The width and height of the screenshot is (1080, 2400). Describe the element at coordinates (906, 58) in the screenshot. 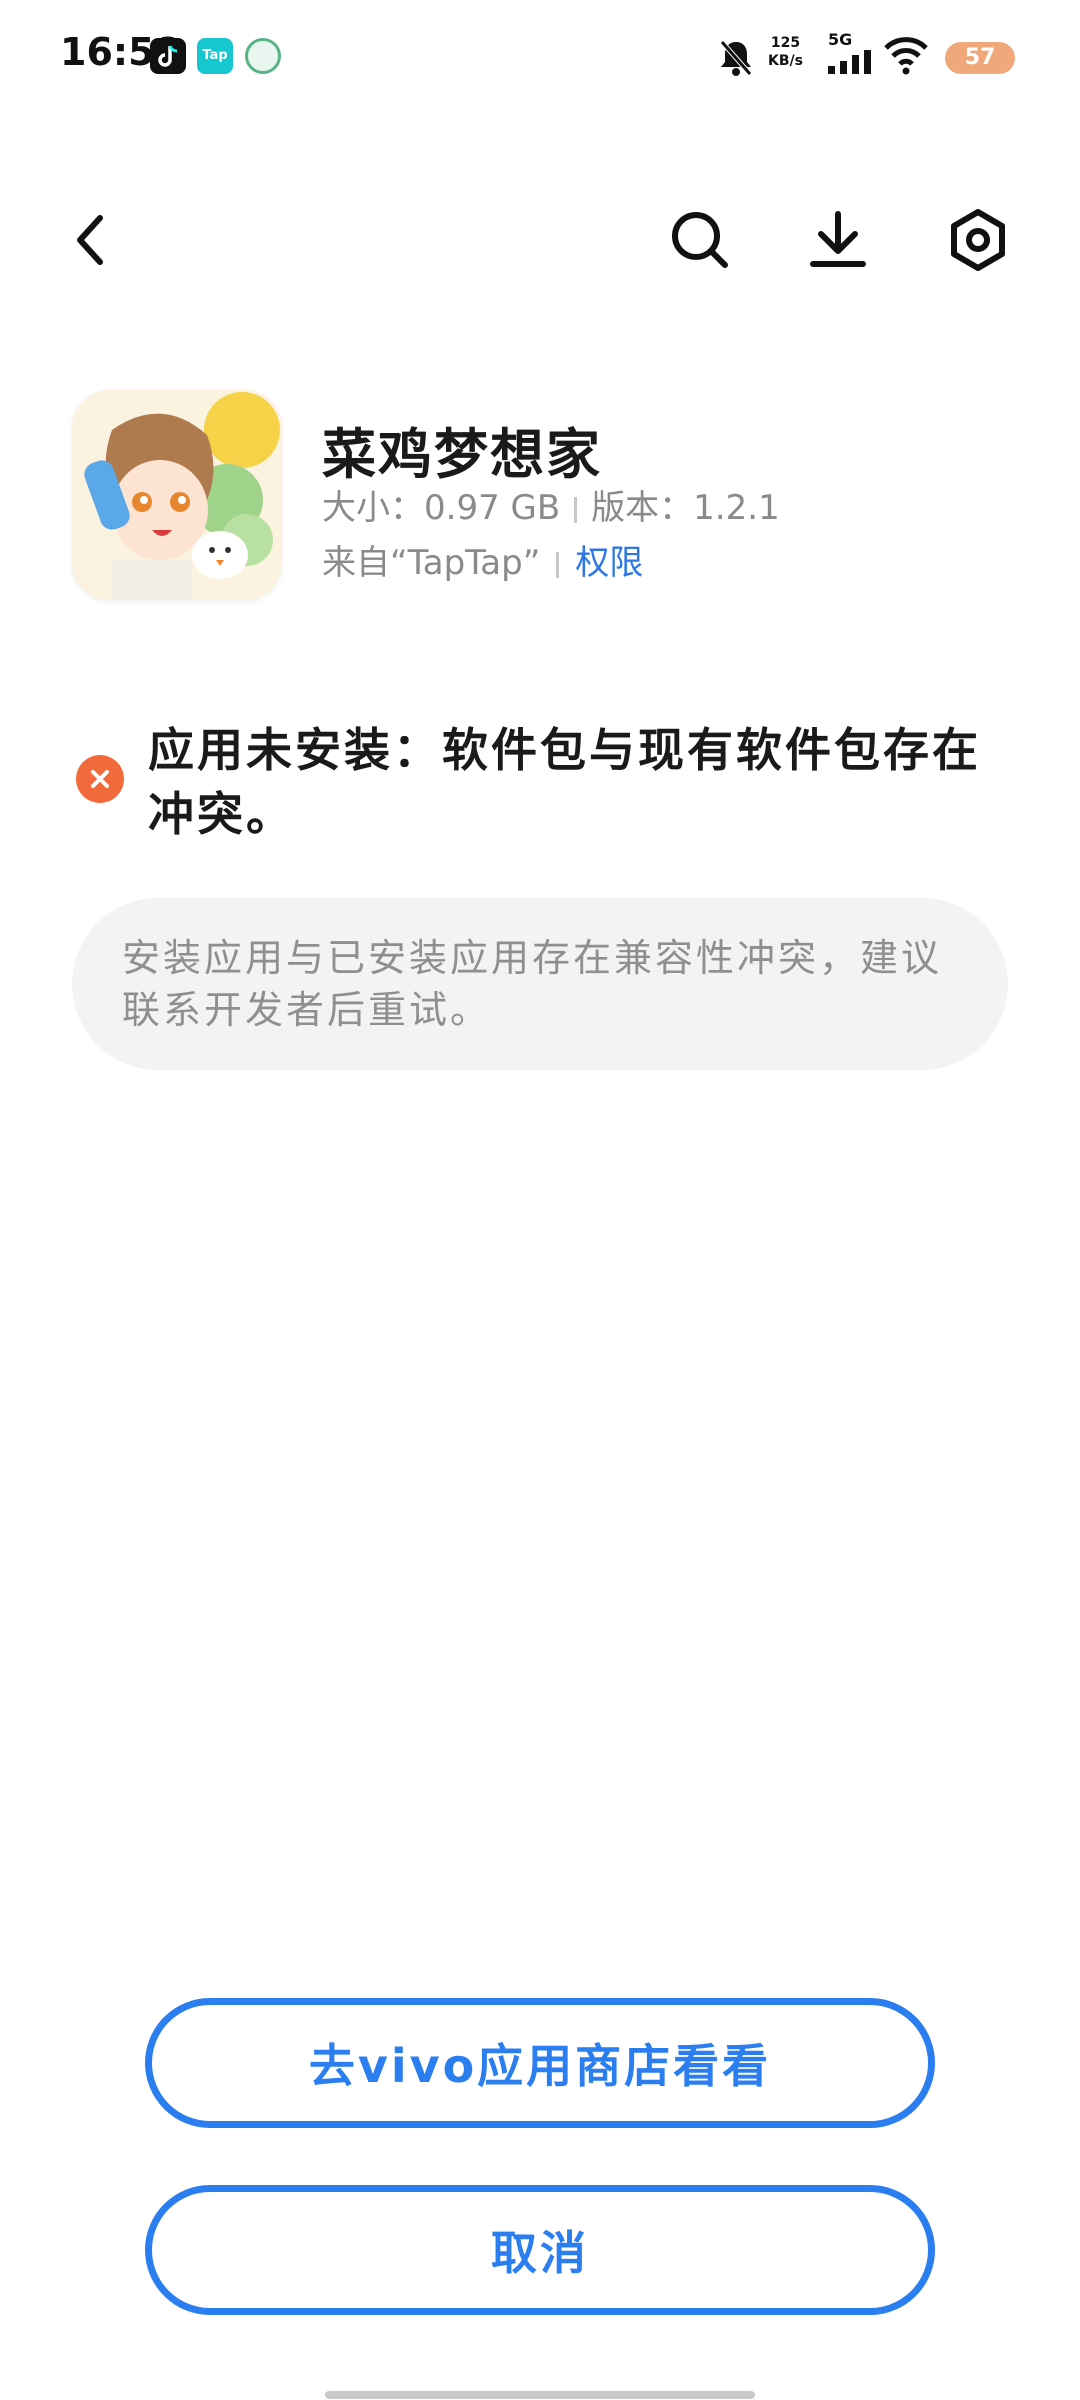

I see `wifi-icon` at that location.